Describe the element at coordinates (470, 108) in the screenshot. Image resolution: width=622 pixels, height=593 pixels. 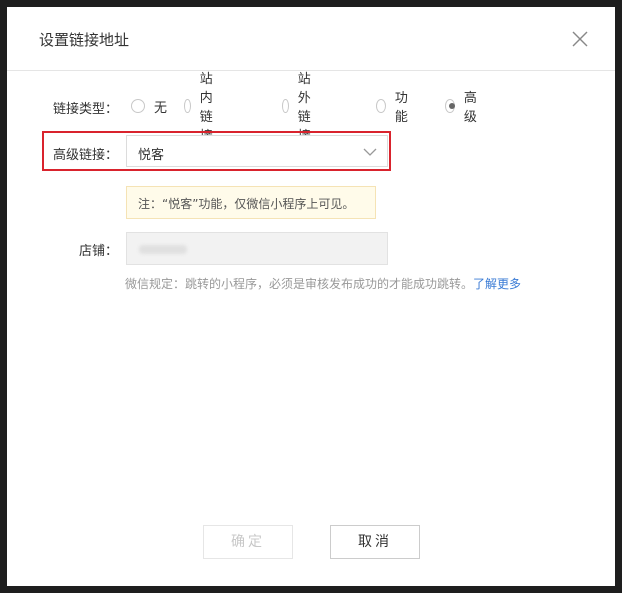
I see `radio-label: 高级` at that location.